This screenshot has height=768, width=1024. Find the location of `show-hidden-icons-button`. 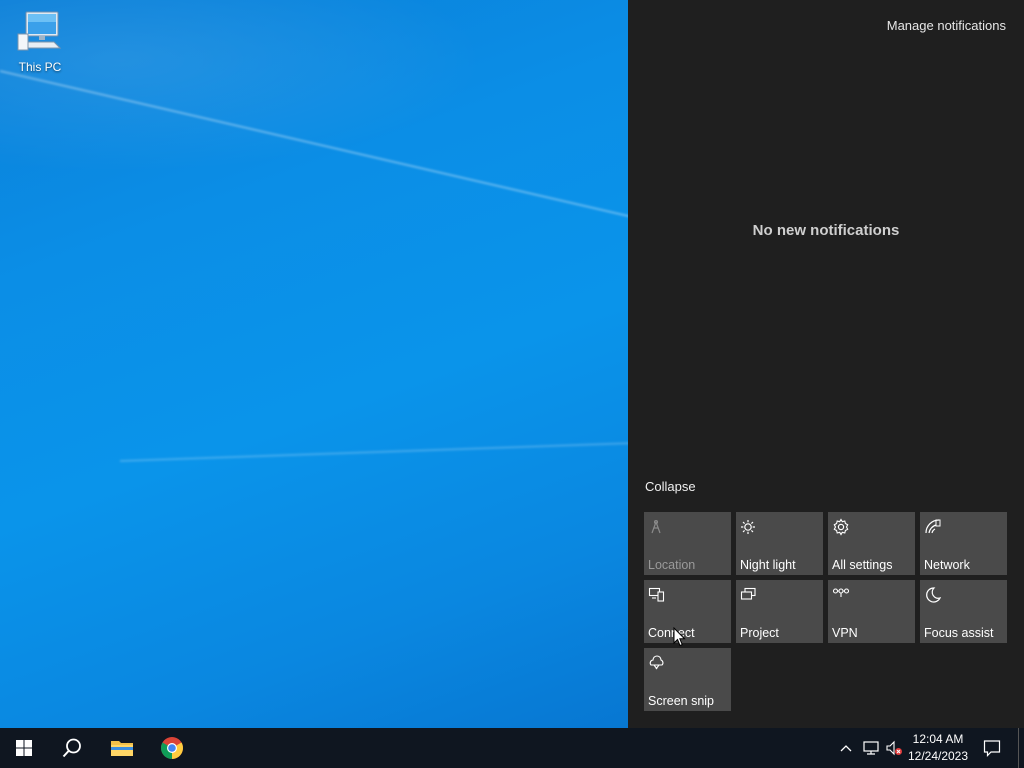

show-hidden-icons-button is located at coordinates (846, 748).